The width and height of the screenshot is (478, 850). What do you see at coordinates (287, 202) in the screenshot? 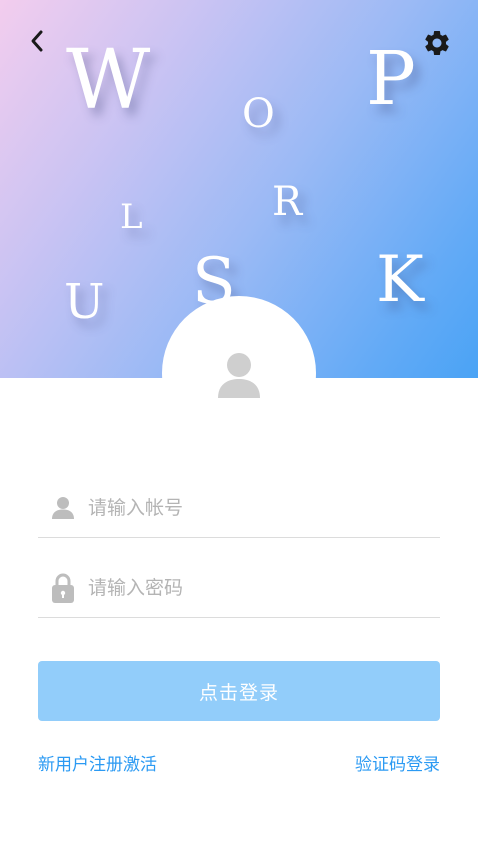
I see `hero-letter: R` at bounding box center [287, 202].